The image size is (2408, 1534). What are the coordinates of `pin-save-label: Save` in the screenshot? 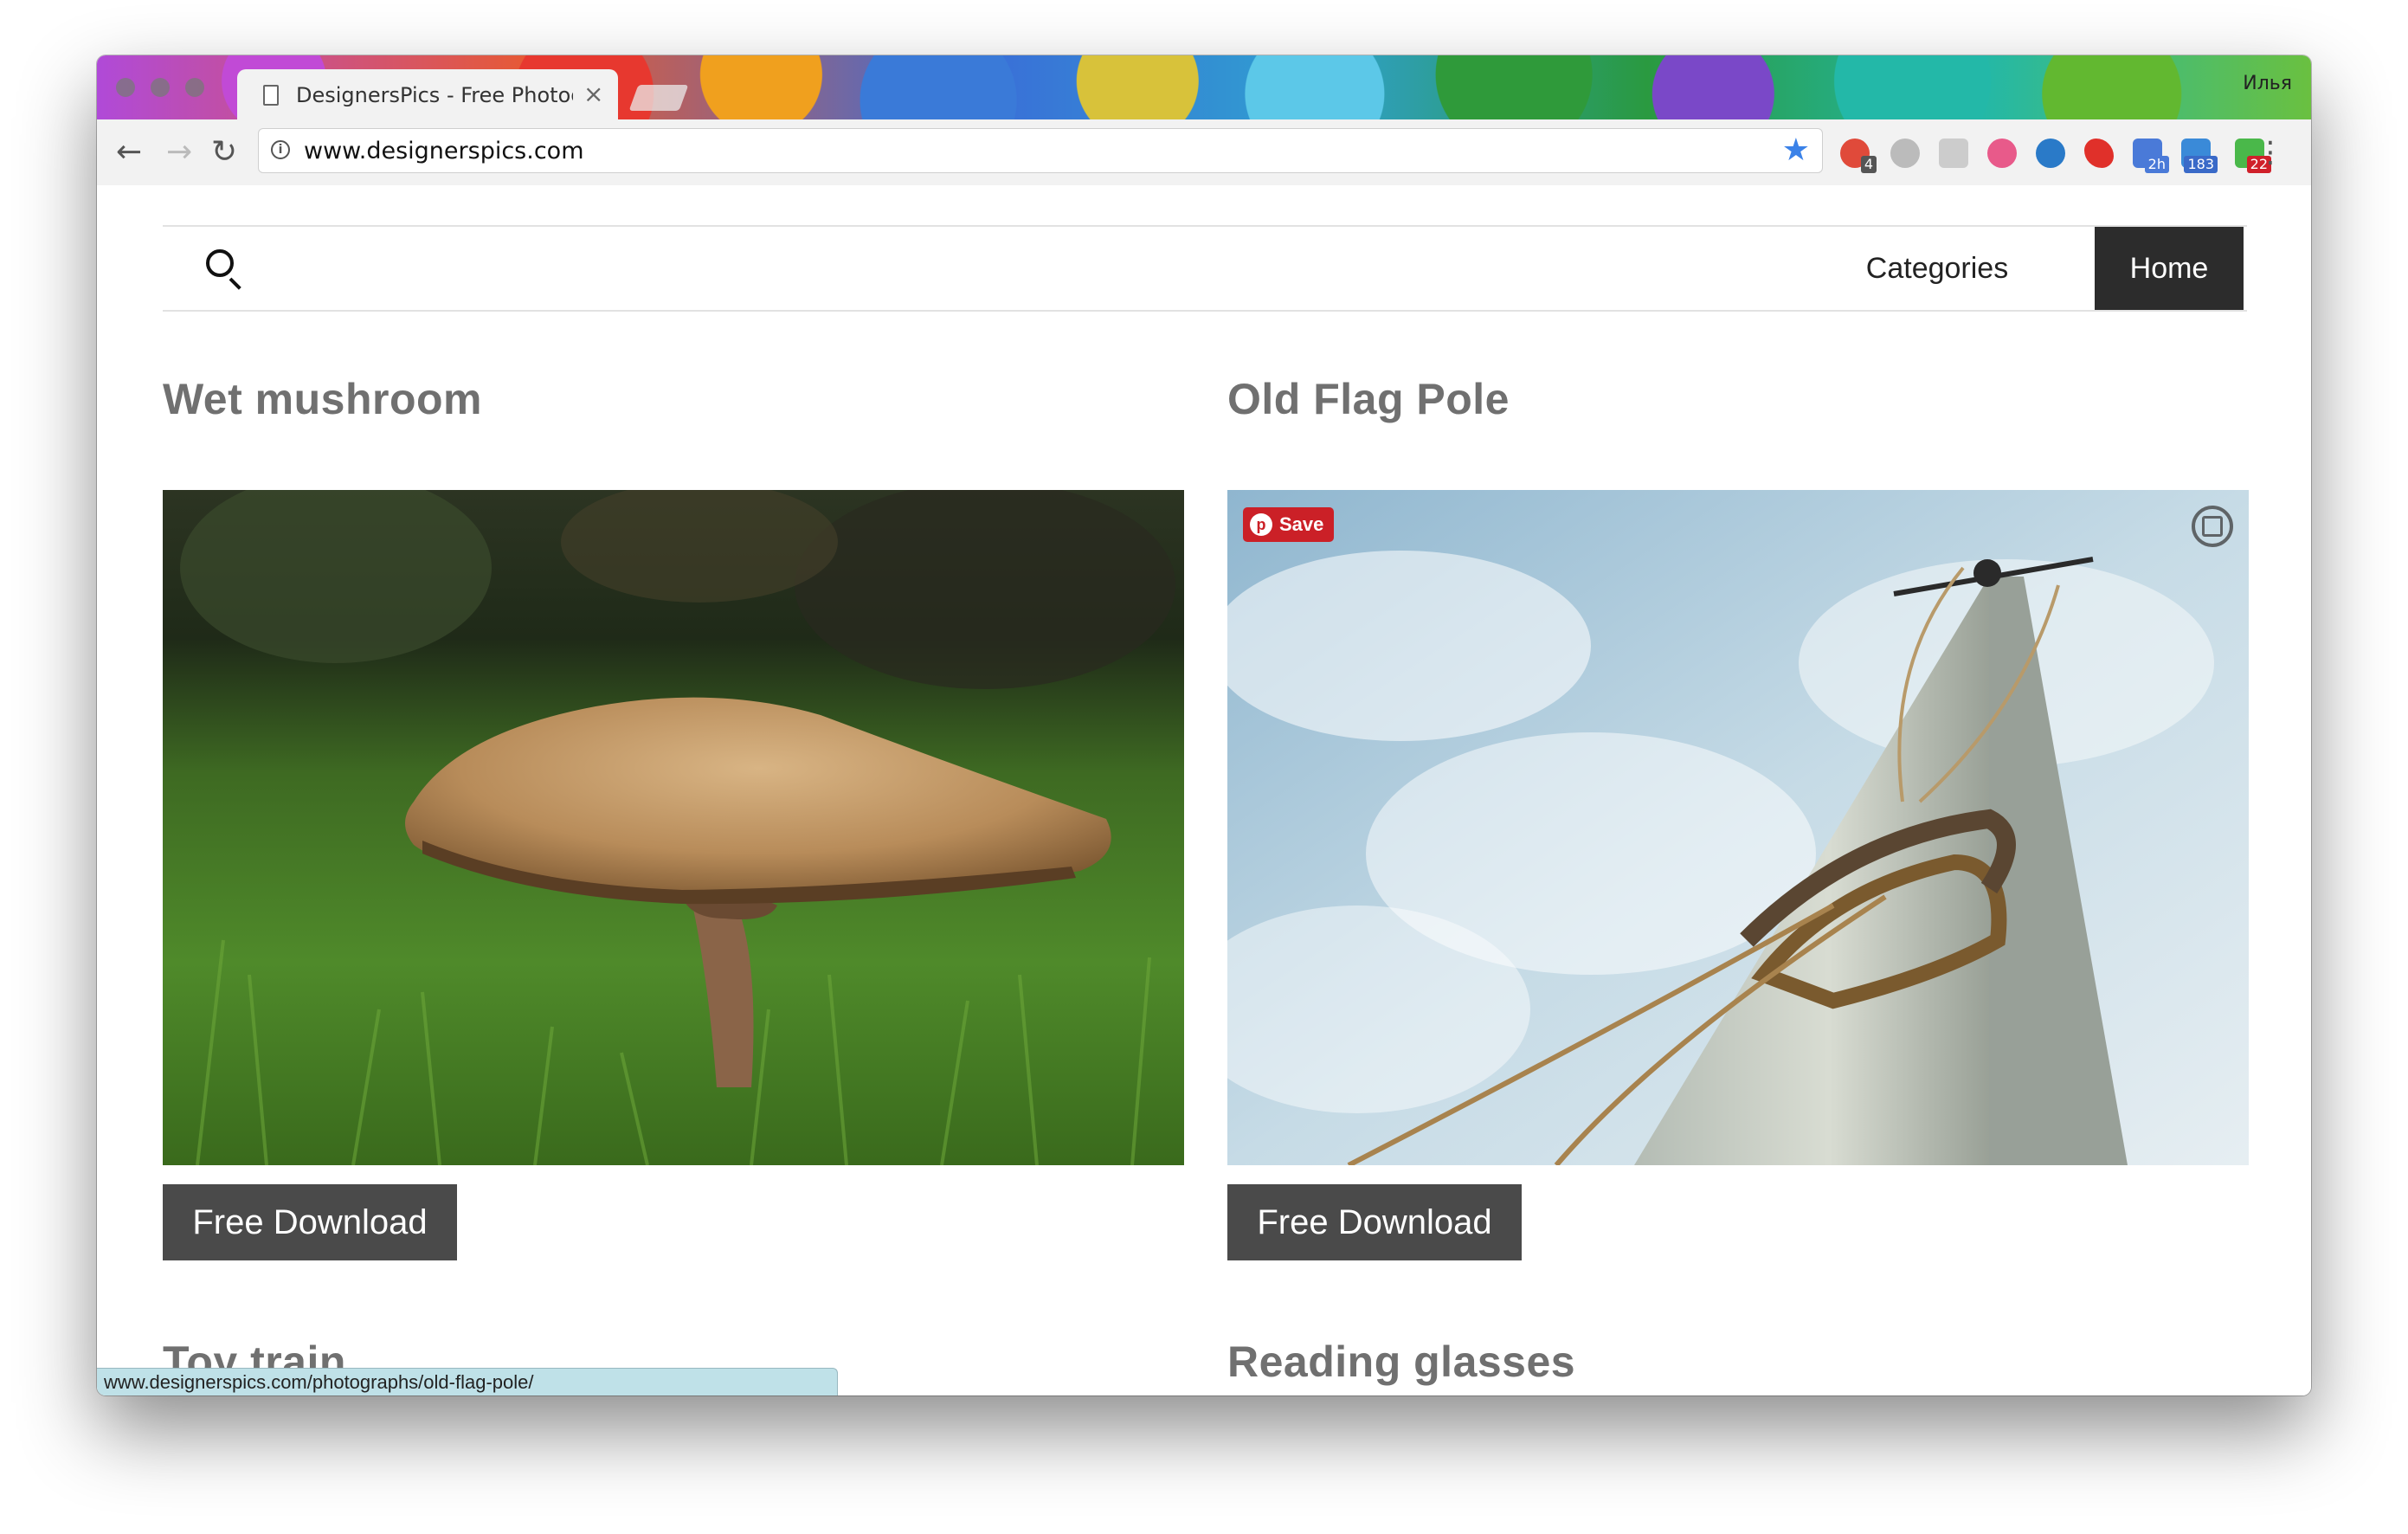 It's located at (1301, 524).